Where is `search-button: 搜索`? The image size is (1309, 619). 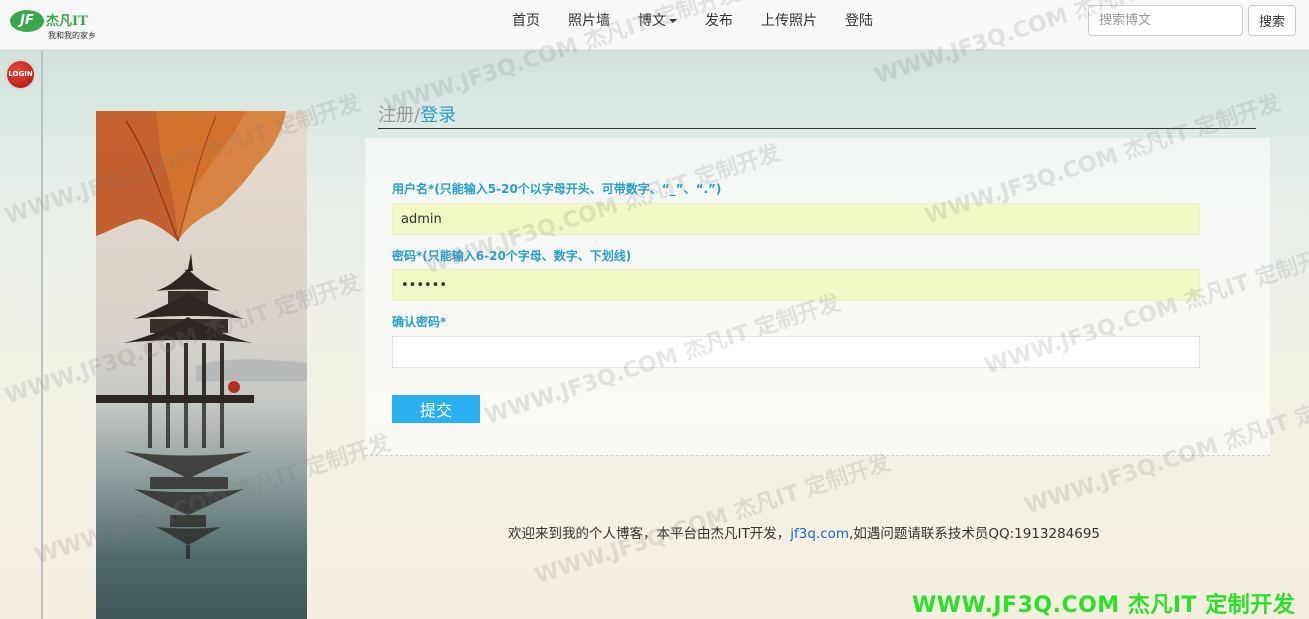 search-button: 搜索 is located at coordinates (1272, 20).